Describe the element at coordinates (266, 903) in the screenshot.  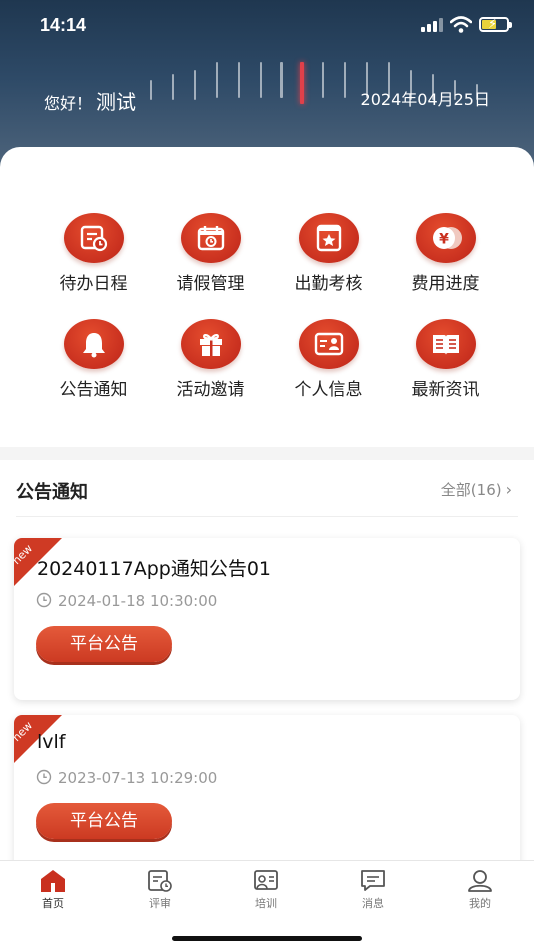
I see `tab-label: 培训` at that location.